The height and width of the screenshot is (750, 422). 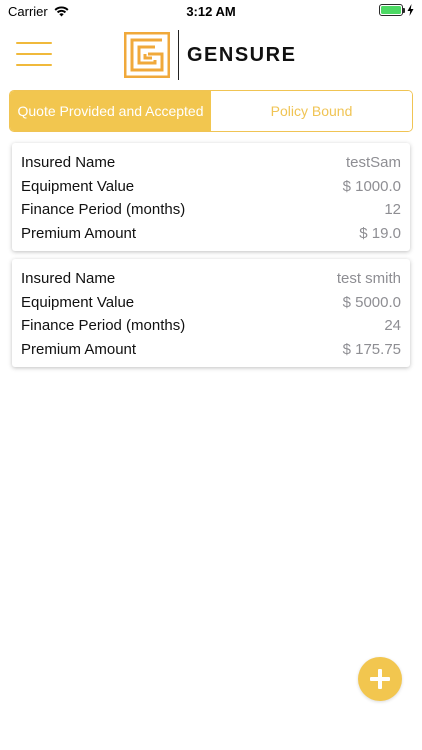 I want to click on add-button, so click(x=380, y=679).